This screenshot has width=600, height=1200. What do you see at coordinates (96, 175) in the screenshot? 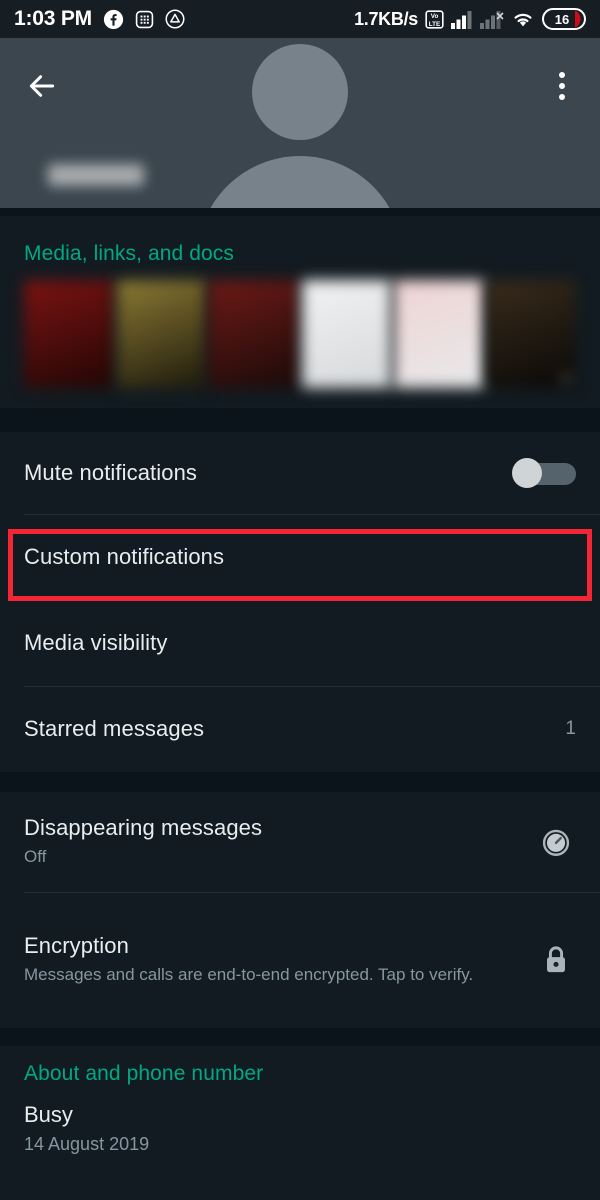
I see `contact-name-blurred` at bounding box center [96, 175].